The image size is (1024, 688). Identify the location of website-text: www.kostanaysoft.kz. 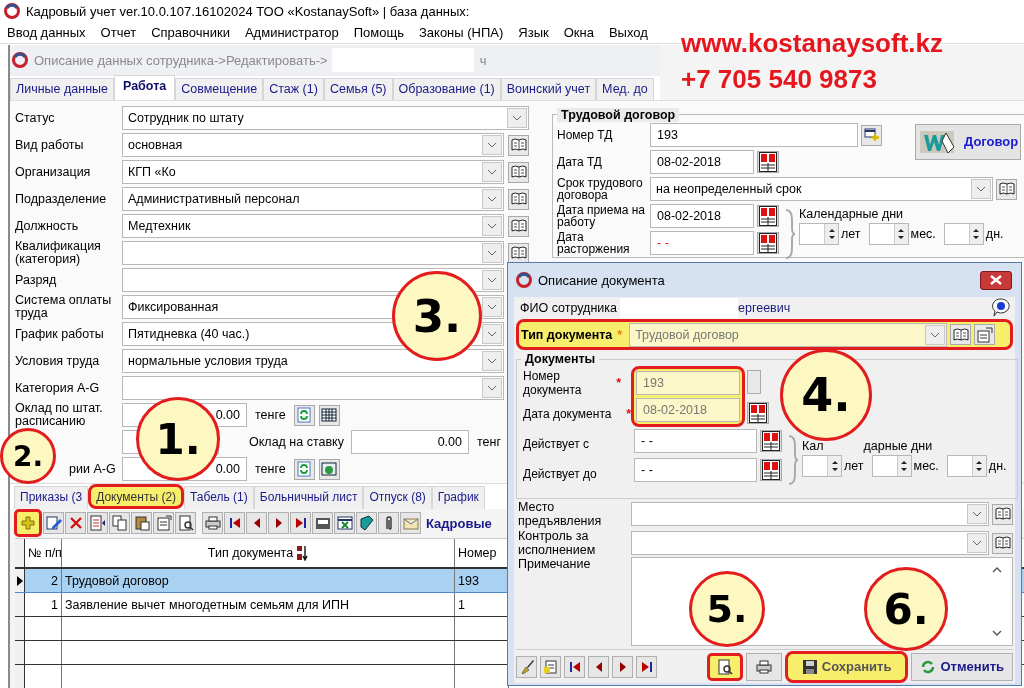
(812, 43).